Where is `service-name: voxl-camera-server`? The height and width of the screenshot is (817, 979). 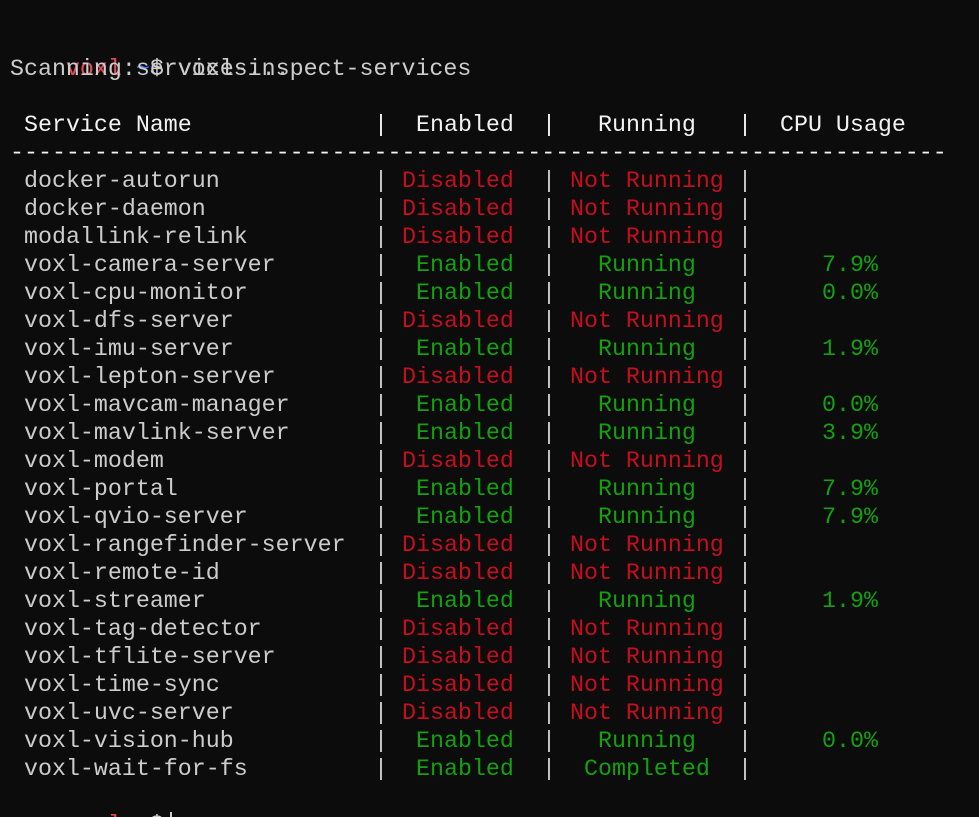
service-name: voxl-camera-server is located at coordinates (150, 265).